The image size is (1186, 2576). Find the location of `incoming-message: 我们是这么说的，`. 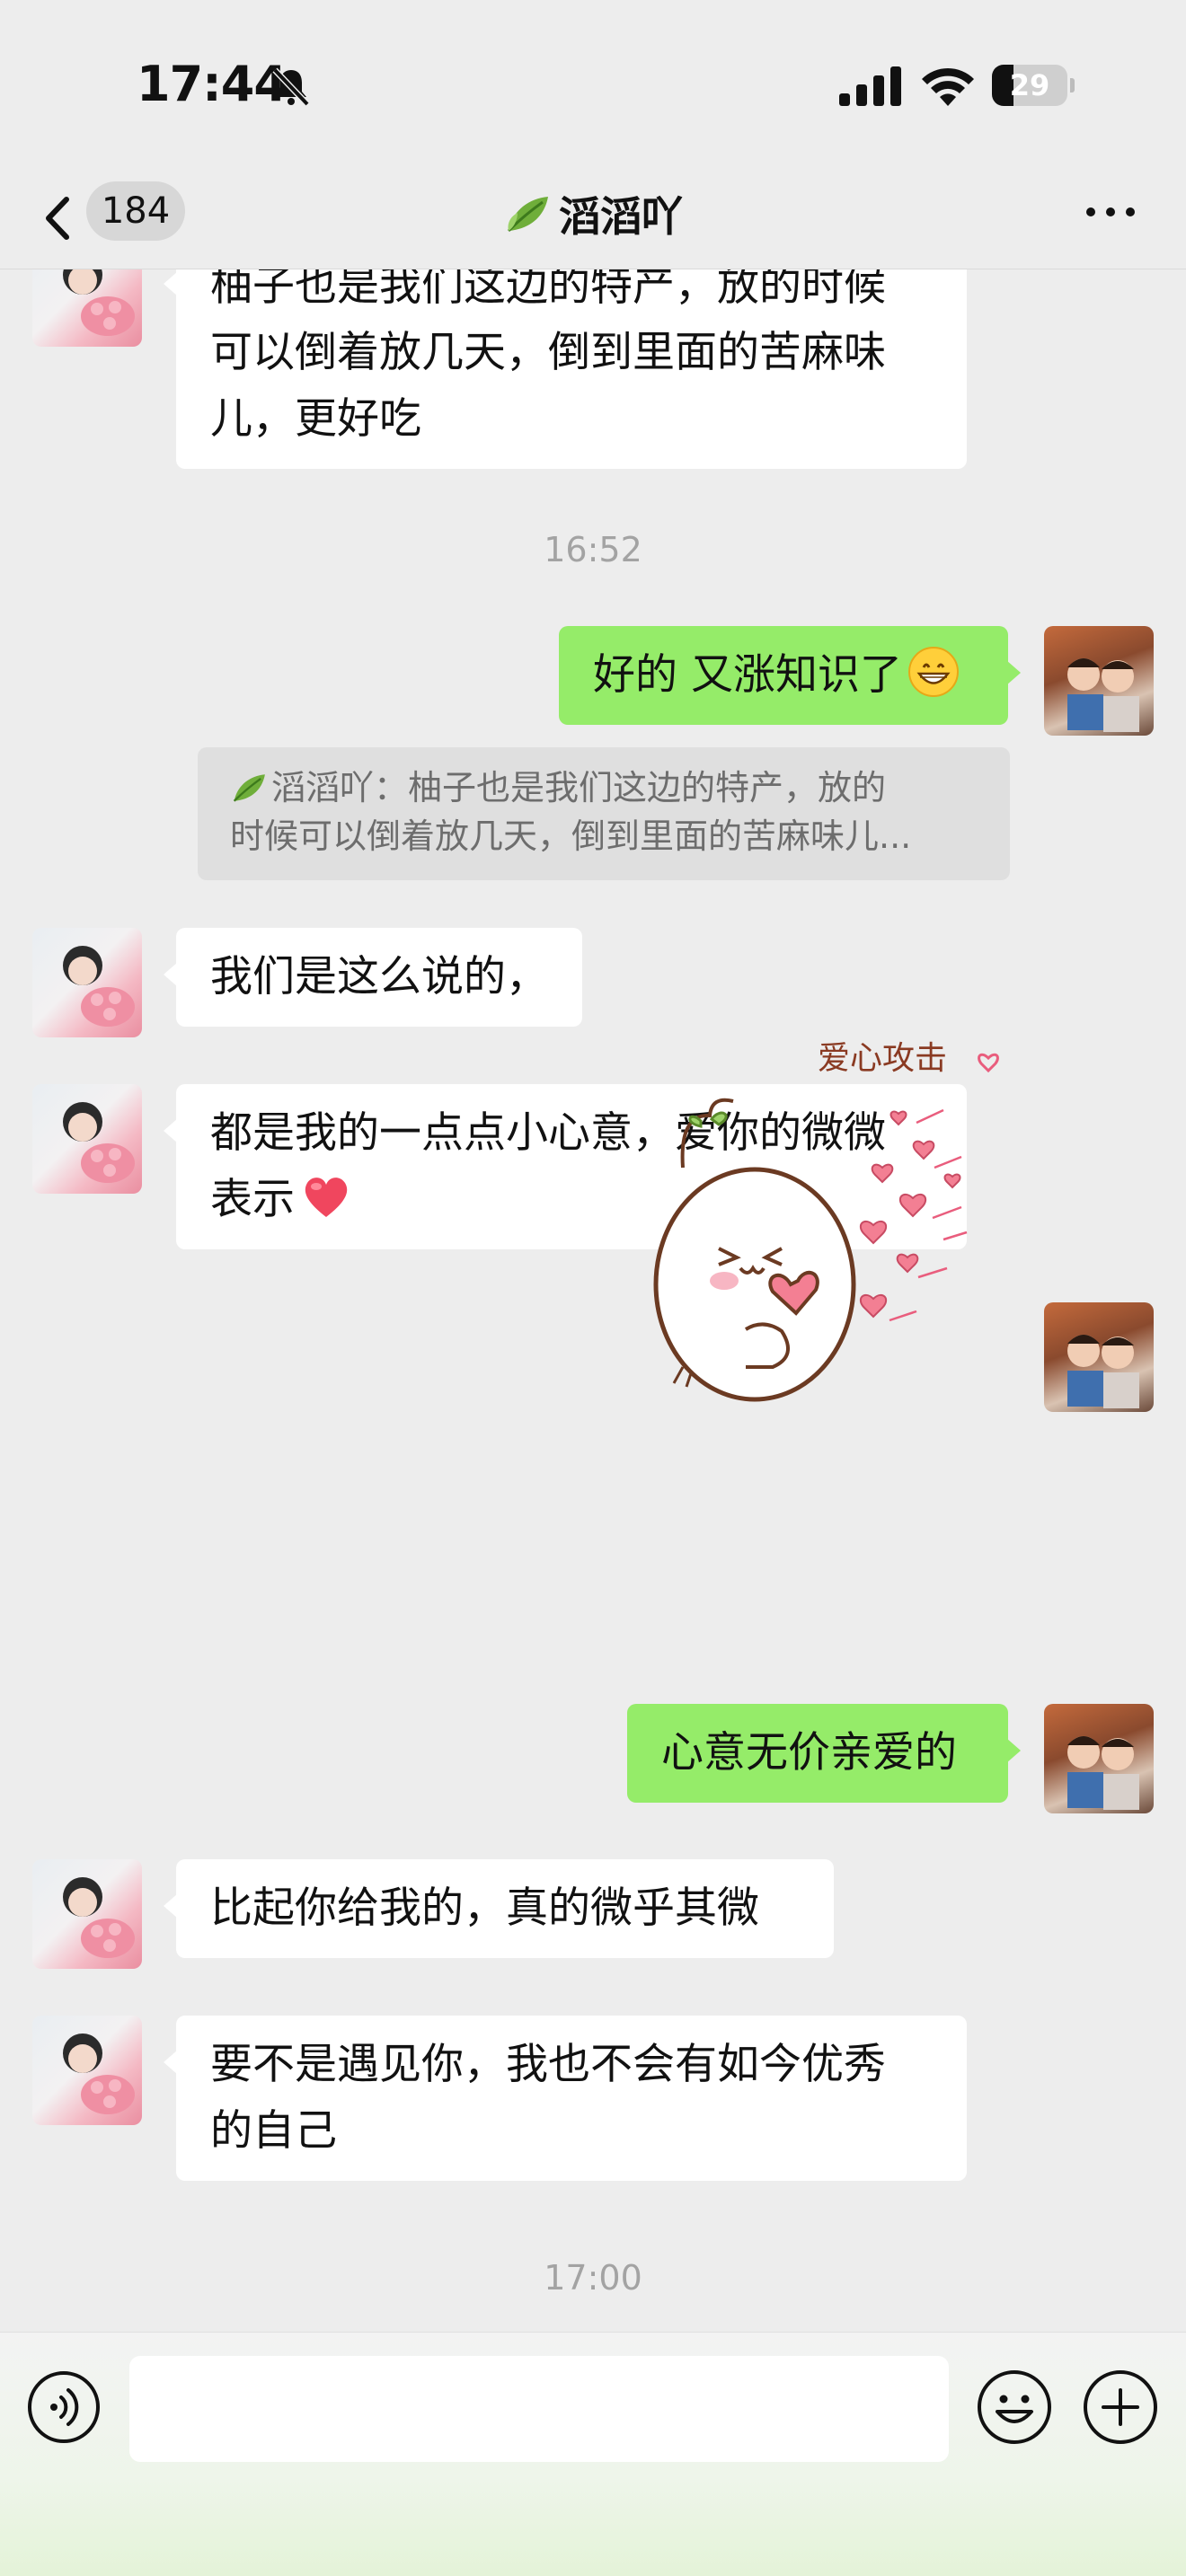

incoming-message: 我们是这么说的， is located at coordinates (373, 977).